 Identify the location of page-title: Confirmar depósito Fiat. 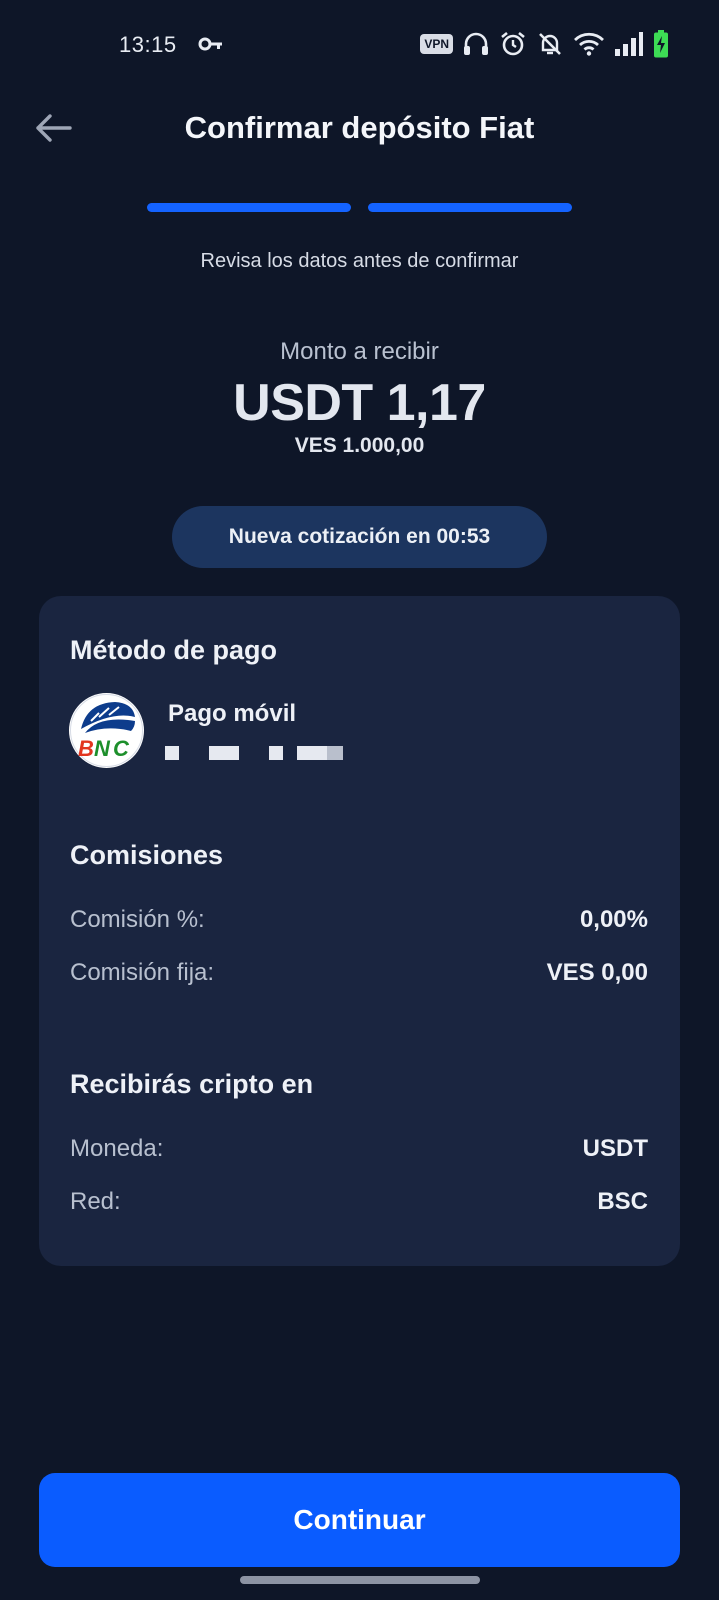
(359, 127).